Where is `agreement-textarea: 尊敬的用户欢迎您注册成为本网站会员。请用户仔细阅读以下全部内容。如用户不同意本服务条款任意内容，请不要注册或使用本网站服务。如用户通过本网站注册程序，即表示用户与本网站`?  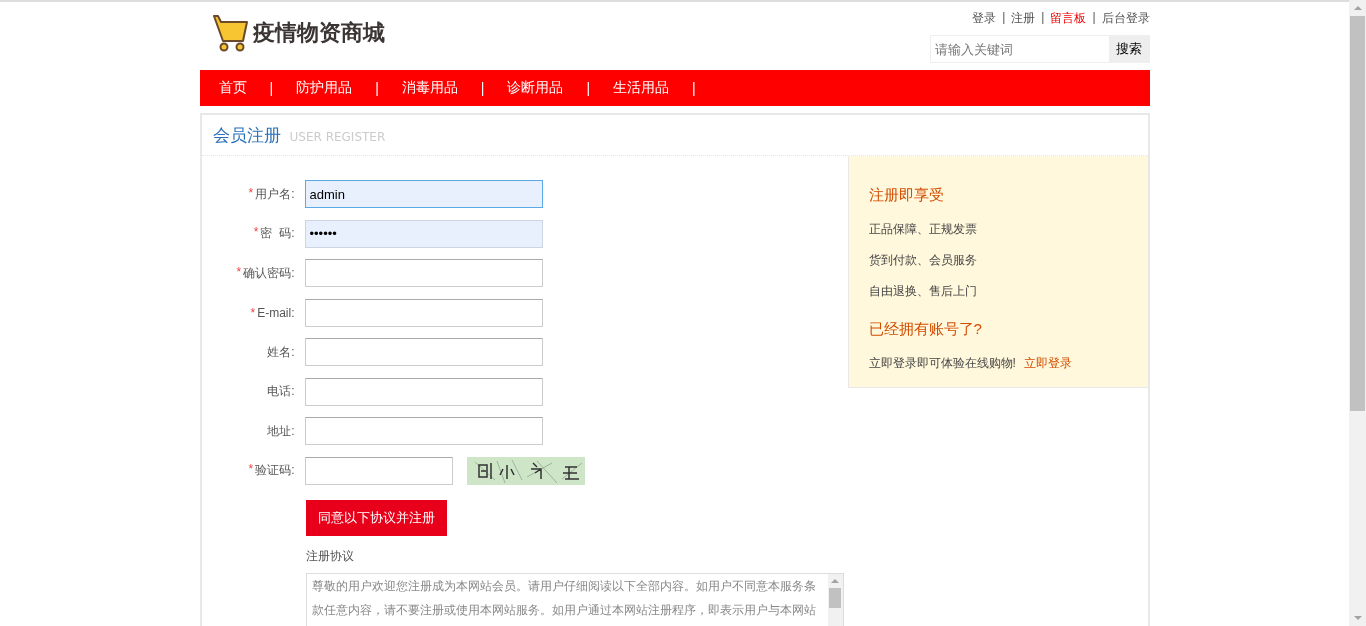 agreement-textarea: 尊敬的用户欢迎您注册成为本网站会员。请用户仔细阅读以下全部内容。如用户不同意本服务条款任意内容，请不要注册或使用本网站服务。如用户通过本网站注册程序，即表示用户与本网站 is located at coordinates (574, 599).